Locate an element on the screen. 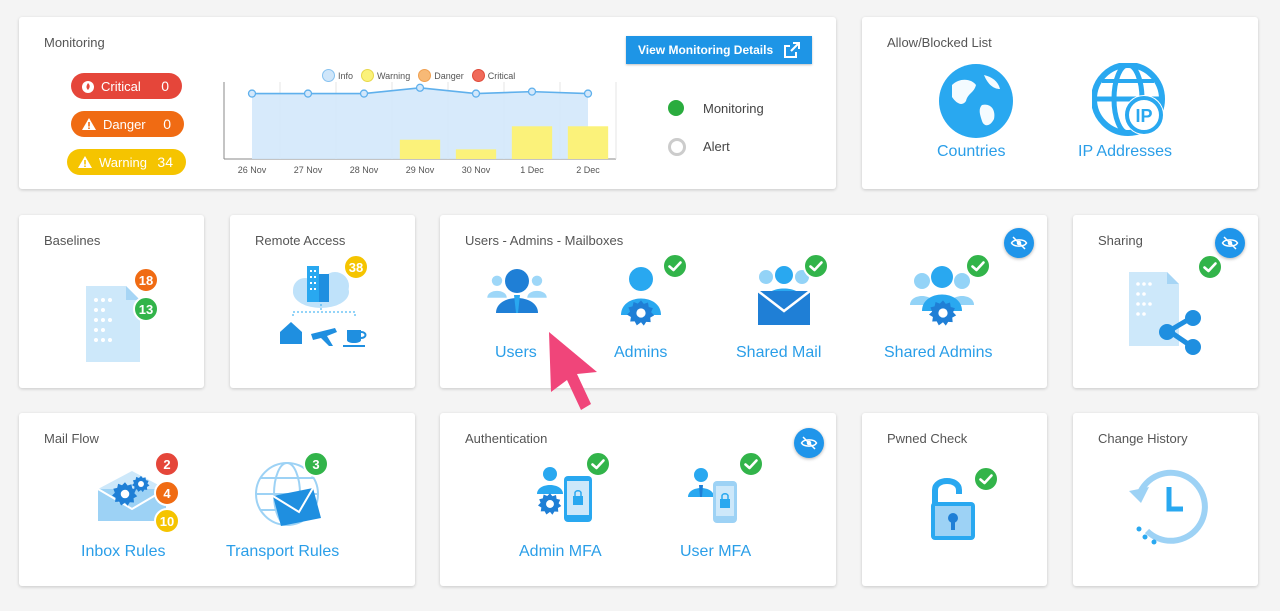 The width and height of the screenshot is (1280, 611). svg-text: IP is located at coordinates (1143, 116).